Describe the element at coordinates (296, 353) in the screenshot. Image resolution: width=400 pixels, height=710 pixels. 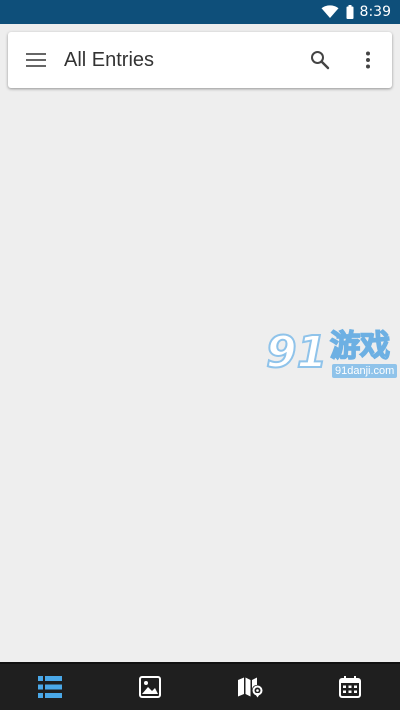
I see `watermark-digits: 91` at that location.